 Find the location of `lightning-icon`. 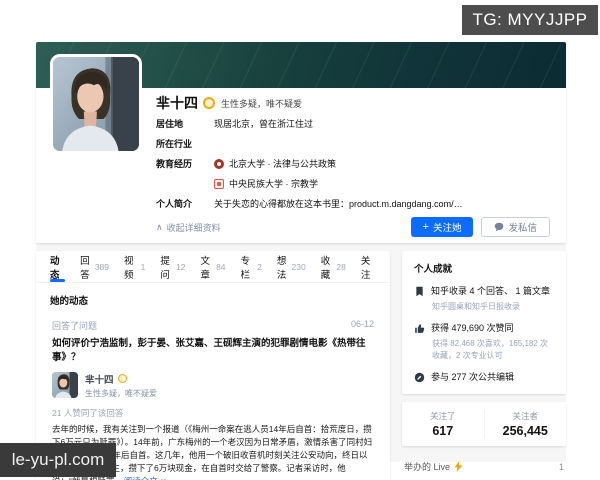

lightning-icon is located at coordinates (458, 467).